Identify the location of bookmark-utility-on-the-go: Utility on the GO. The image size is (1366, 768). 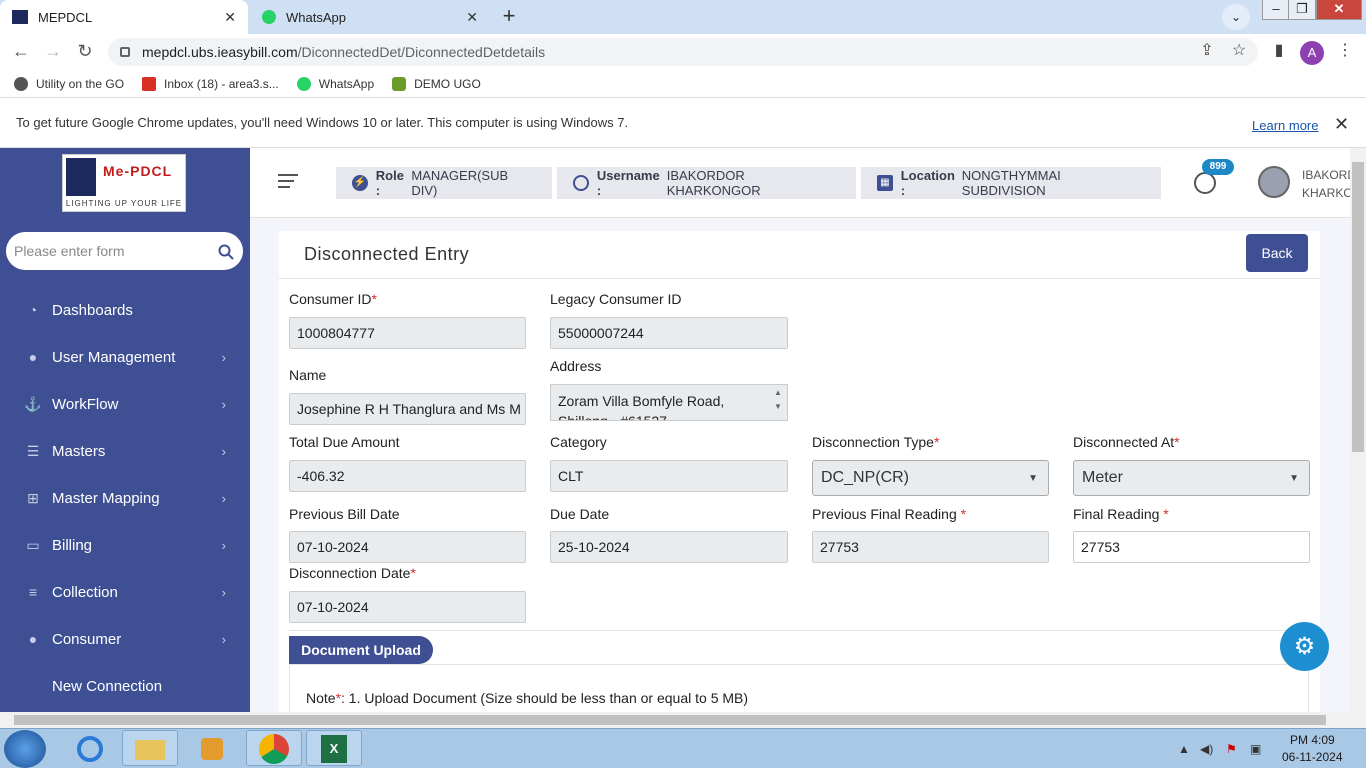
(69, 83).